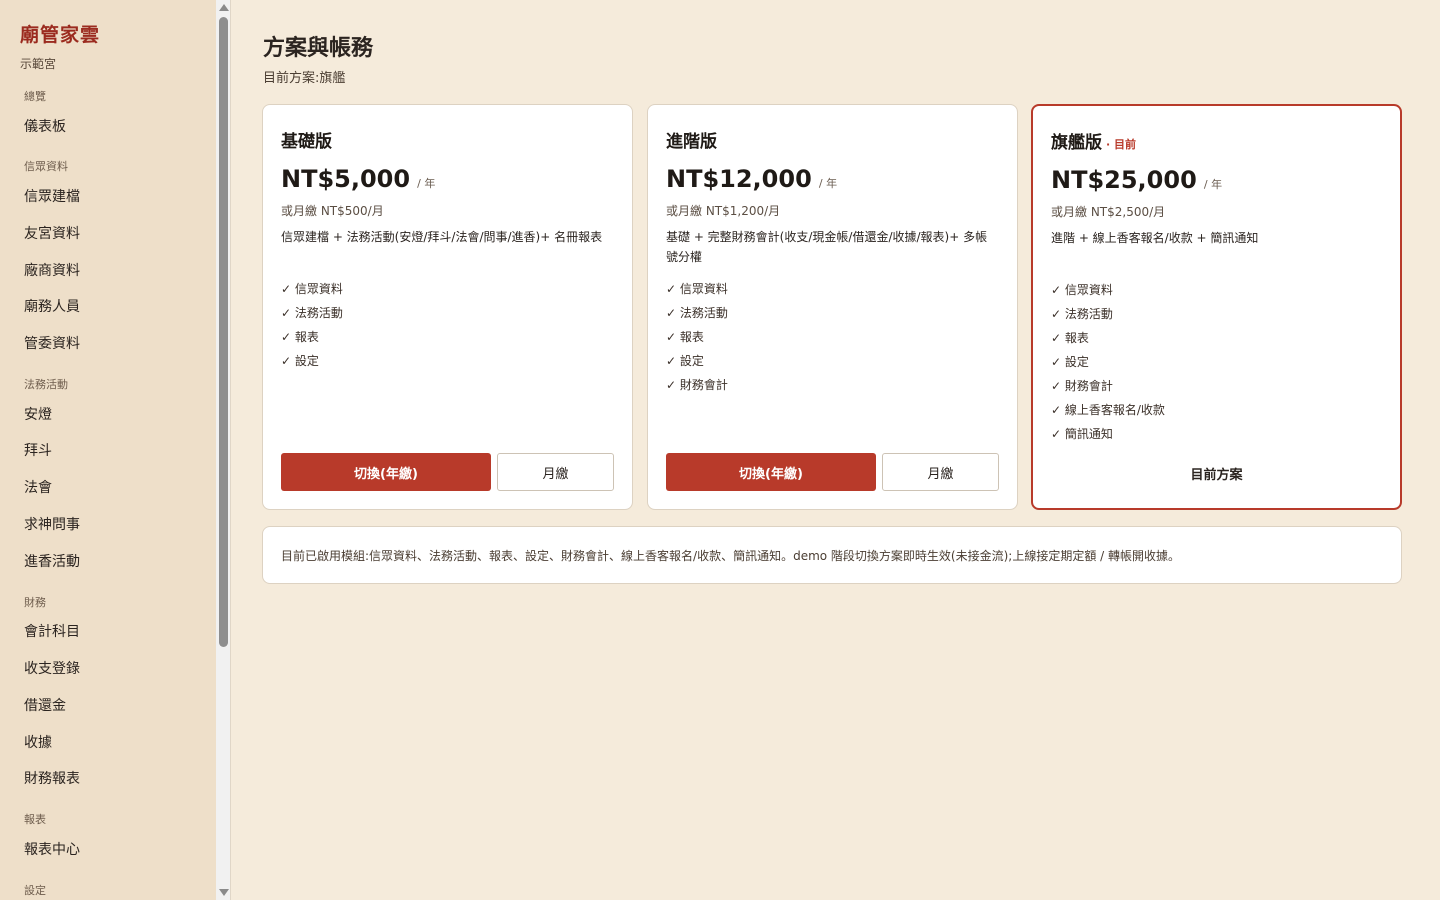 Image resolution: width=1440 pixels, height=900 pixels. I want to click on plan-price: NT$25,000, so click(1124, 180).